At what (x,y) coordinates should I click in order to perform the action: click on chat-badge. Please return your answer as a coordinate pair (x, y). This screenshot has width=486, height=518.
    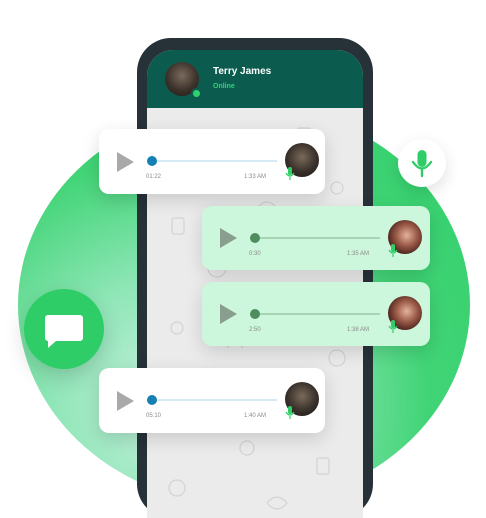
    Looking at the image, I should click on (64, 329).